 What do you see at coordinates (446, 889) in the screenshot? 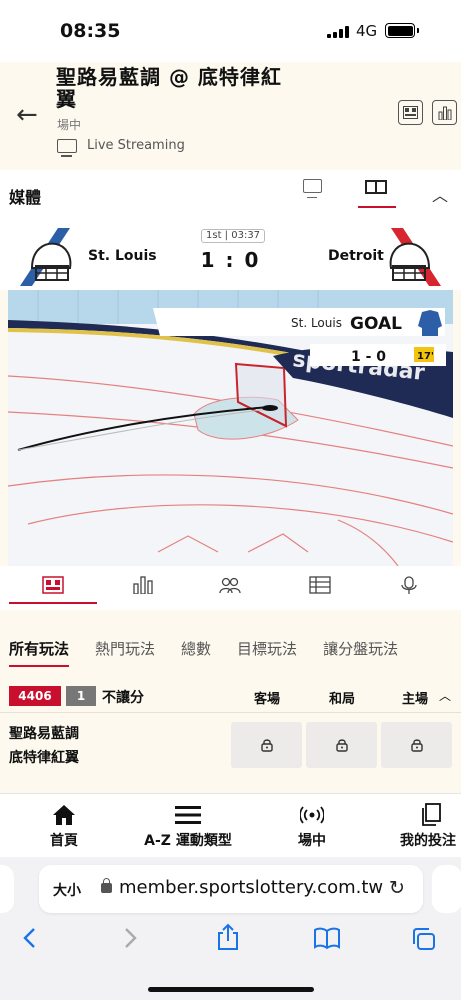
I see `next-tab-preview` at bounding box center [446, 889].